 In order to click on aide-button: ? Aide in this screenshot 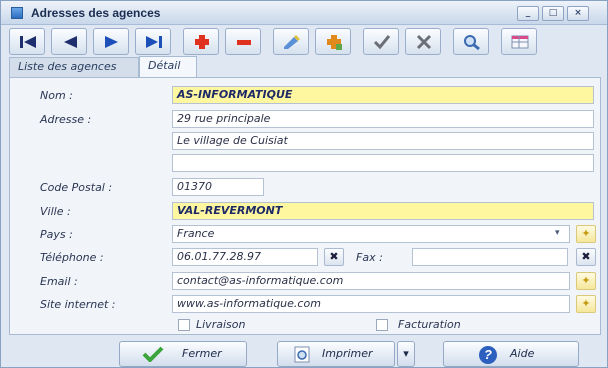, I will do `click(511, 354)`.